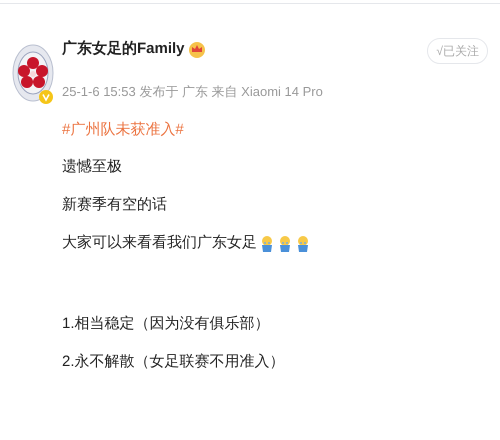 This screenshot has height=440, width=500. What do you see at coordinates (174, 362) in the screenshot?
I see `list-item-text: 2.永不解散（女足联赛不用准入）` at bounding box center [174, 362].